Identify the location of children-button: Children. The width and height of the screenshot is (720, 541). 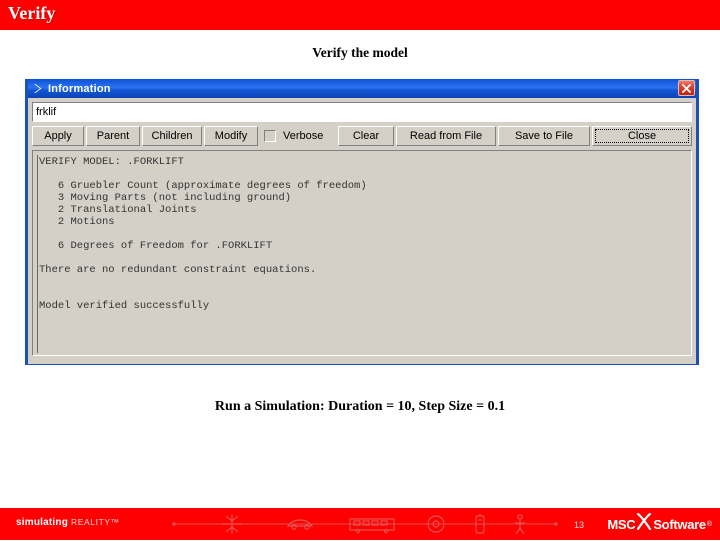
(172, 136).